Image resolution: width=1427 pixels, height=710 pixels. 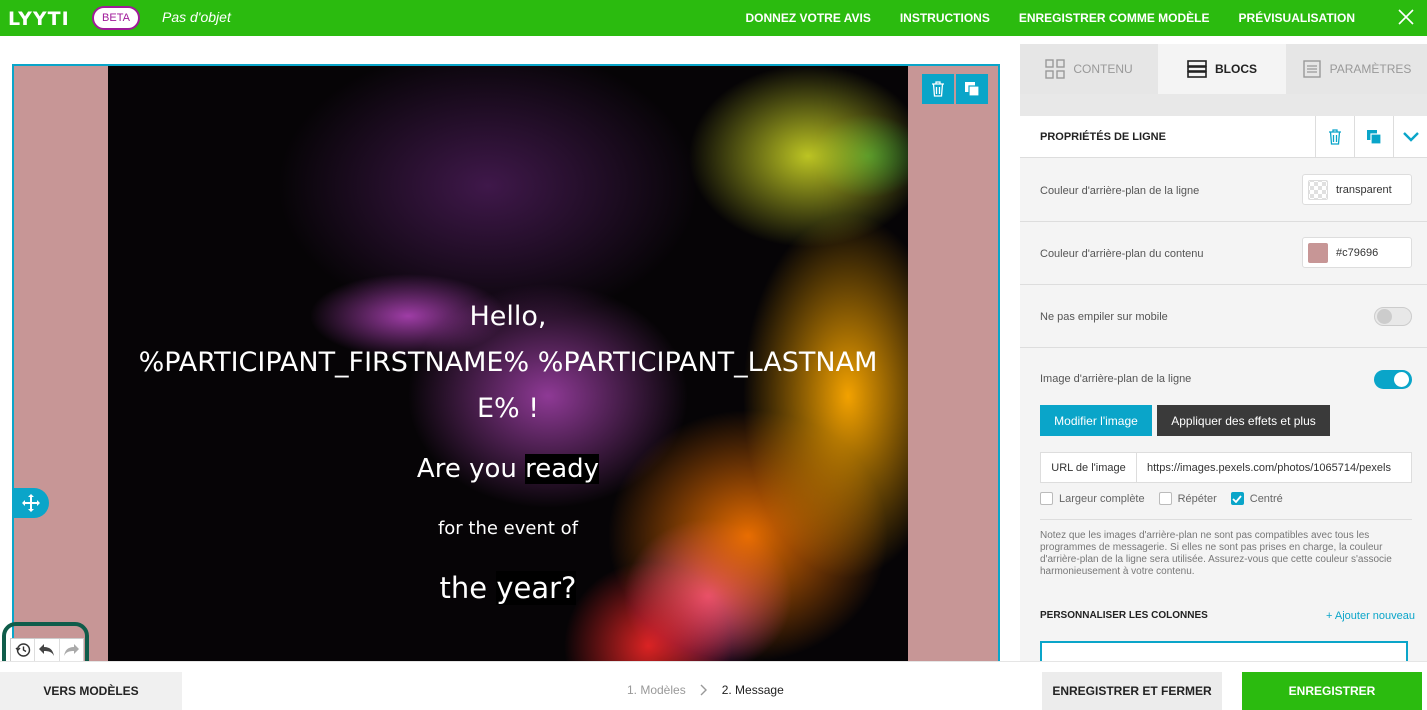 I want to click on event-text: for the event of, so click(x=508, y=528).